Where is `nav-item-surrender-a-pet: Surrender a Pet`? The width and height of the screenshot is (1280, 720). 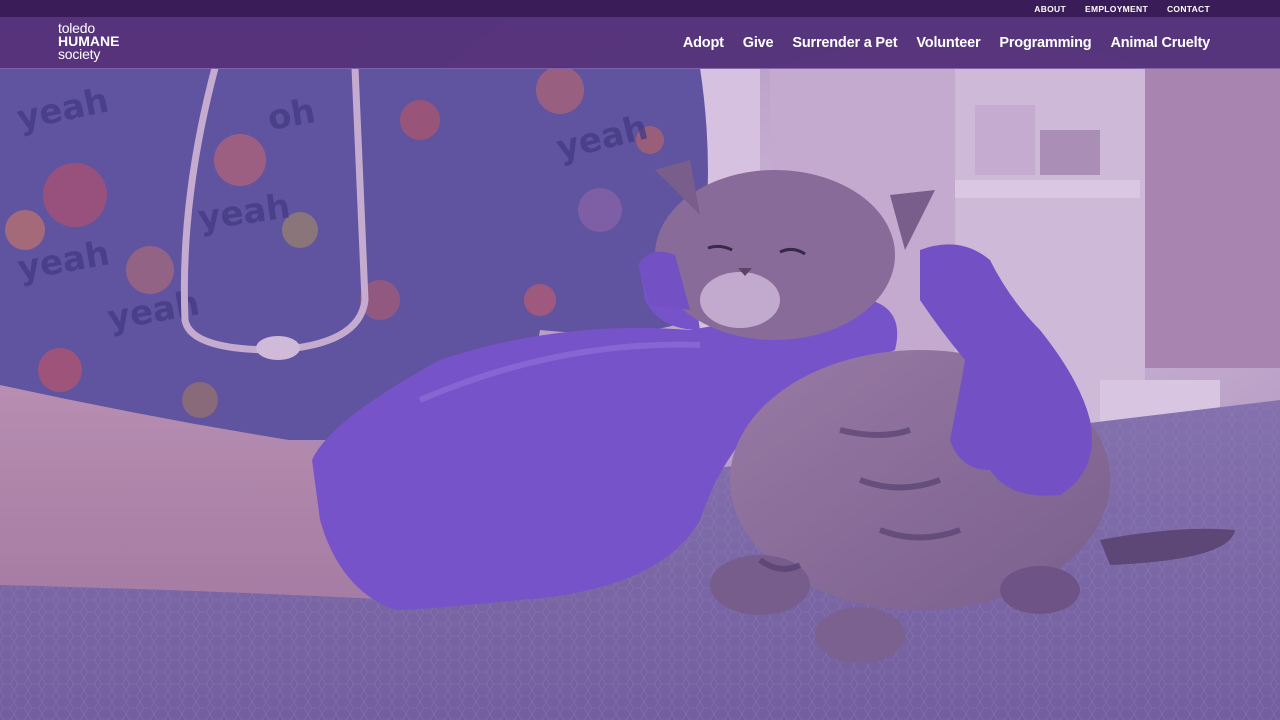 nav-item-surrender-a-pet: Surrender a Pet is located at coordinates (844, 43).